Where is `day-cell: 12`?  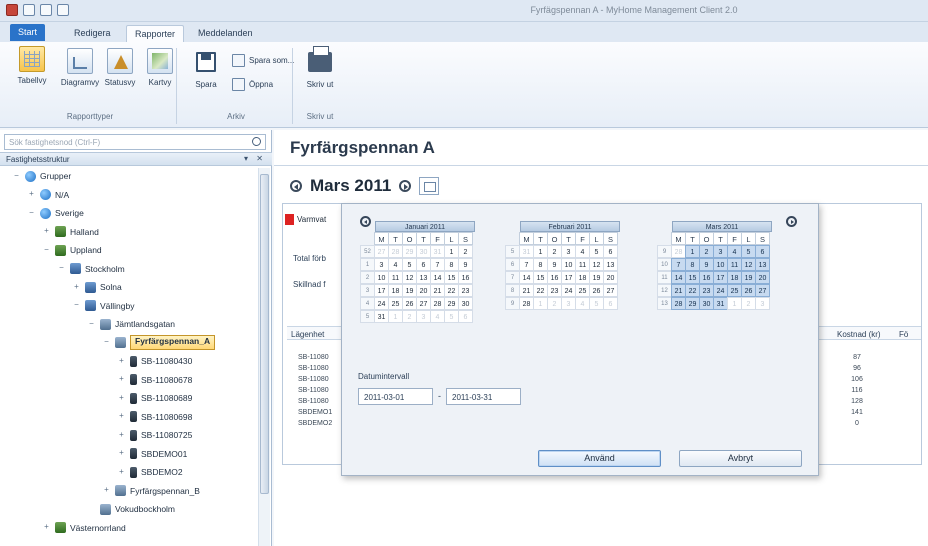
day-cell: 12 is located at coordinates (748, 264).